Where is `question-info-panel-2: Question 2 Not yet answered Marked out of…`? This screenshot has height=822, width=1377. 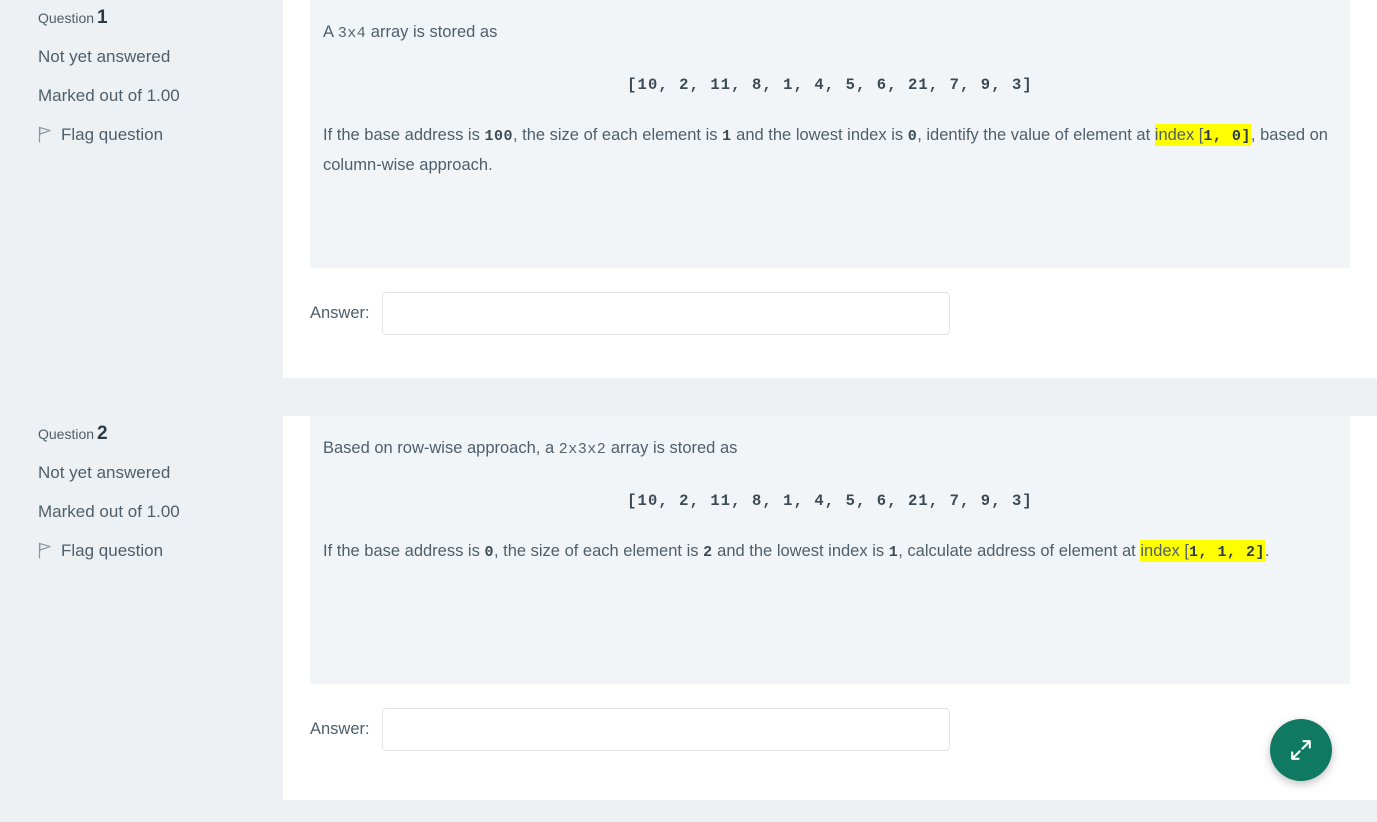 question-info-panel-2: Question 2 Not yet answered Marked out of… is located at coordinates (141, 487).